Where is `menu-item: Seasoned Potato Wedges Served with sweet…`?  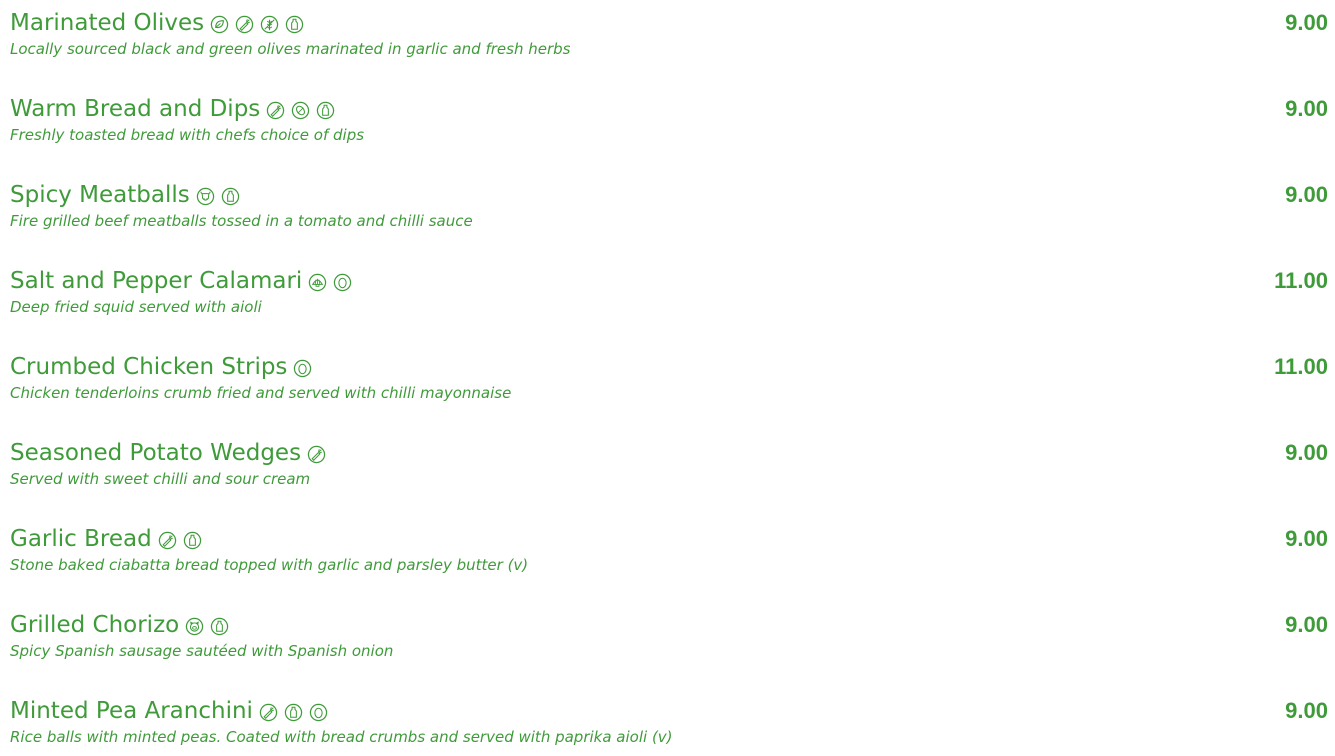
menu-item: Seasoned Potato Wedges Served with sweet… is located at coordinates (669, 470).